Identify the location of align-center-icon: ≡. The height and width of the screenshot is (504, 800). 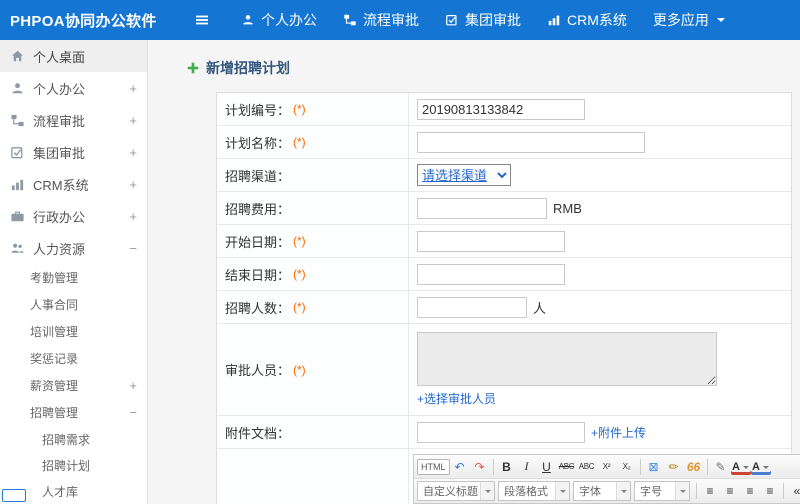
(730, 491).